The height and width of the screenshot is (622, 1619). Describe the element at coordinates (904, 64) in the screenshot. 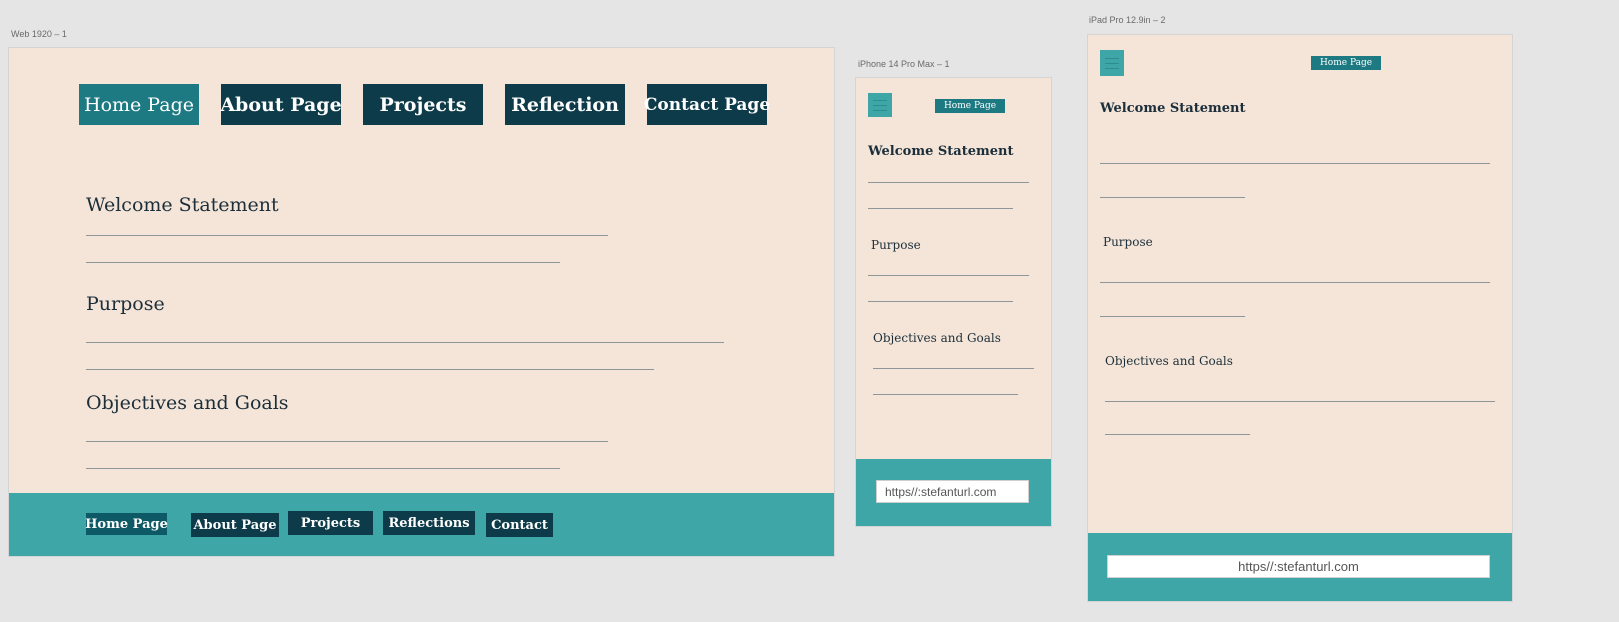

I see `iphone-artboard-label: iPhone 14 Pro Max – 1` at that location.